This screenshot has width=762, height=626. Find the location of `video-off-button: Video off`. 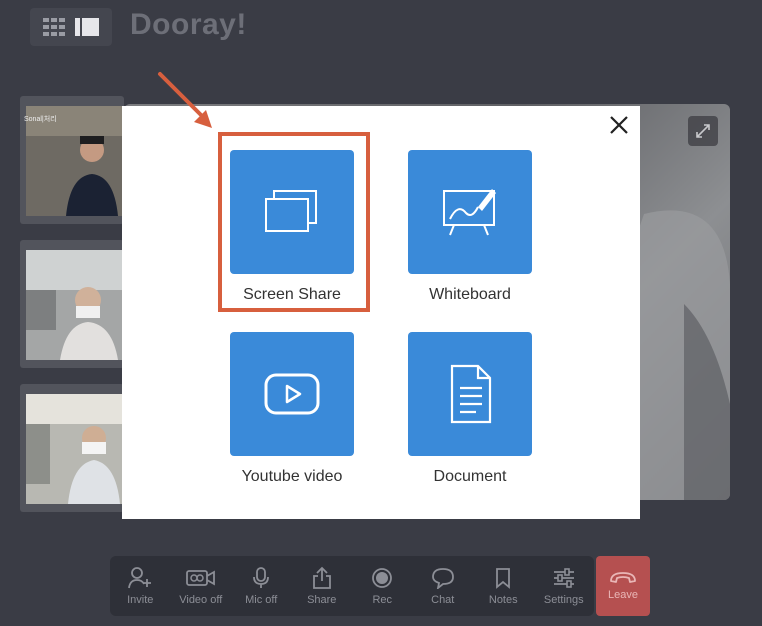

video-off-button: Video off is located at coordinates (201, 586).